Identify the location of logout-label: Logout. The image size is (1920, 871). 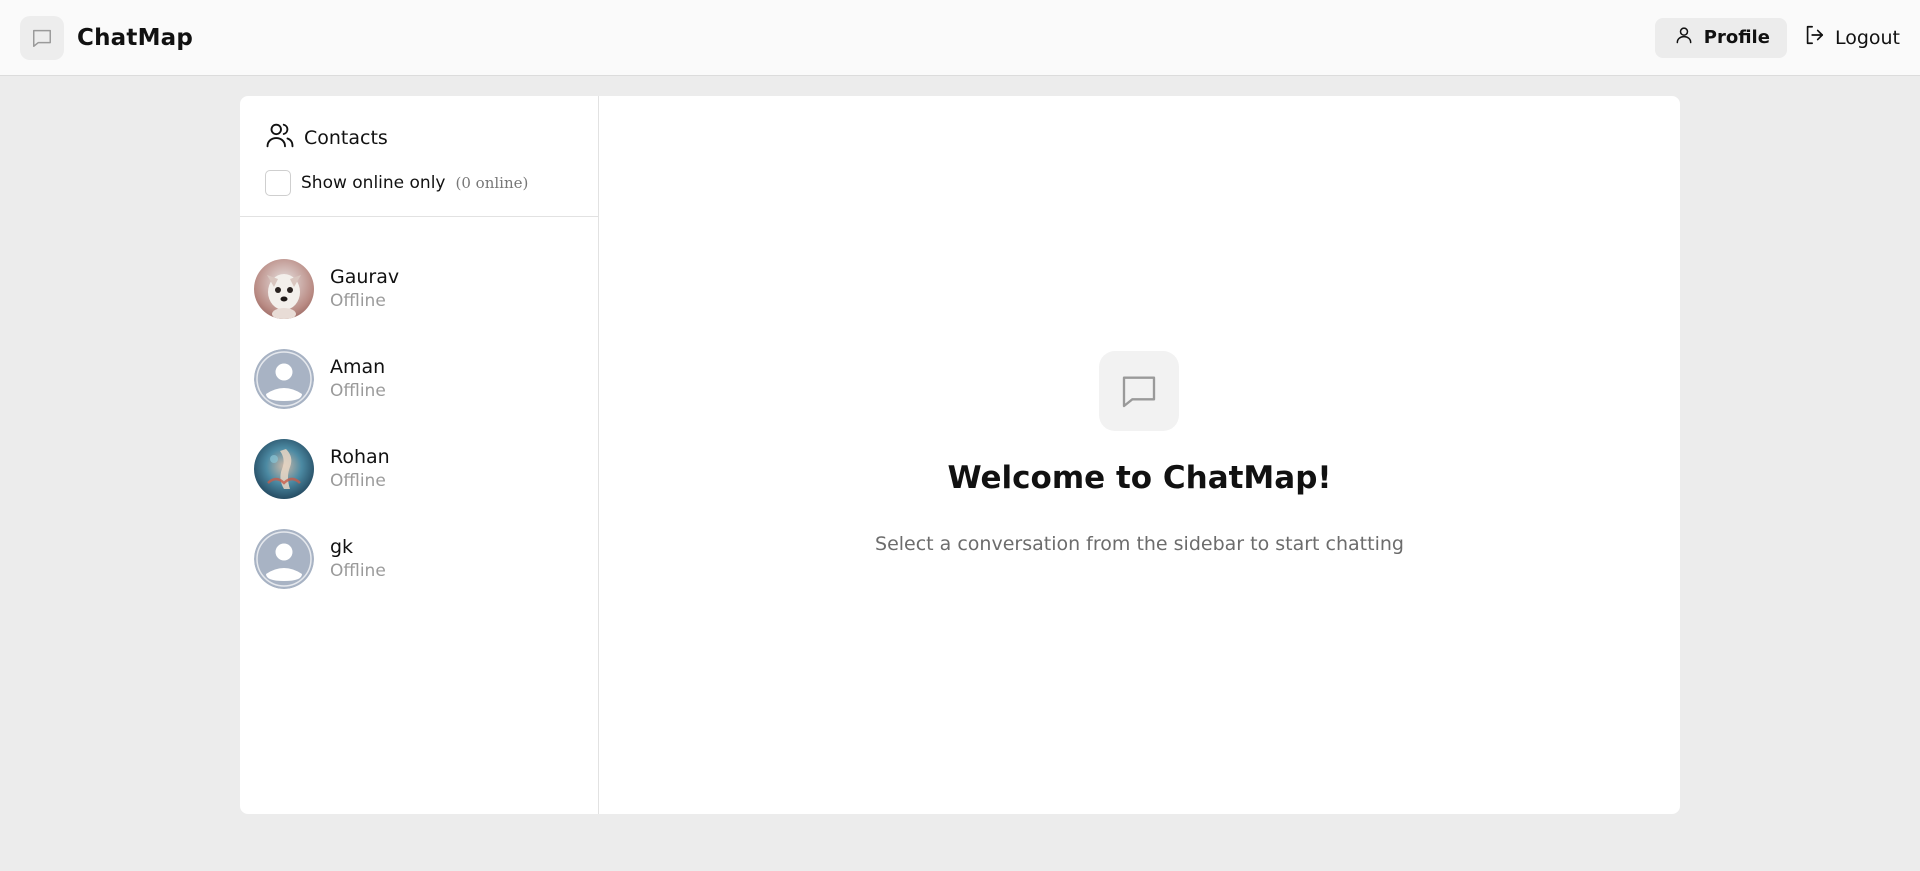
(1867, 37).